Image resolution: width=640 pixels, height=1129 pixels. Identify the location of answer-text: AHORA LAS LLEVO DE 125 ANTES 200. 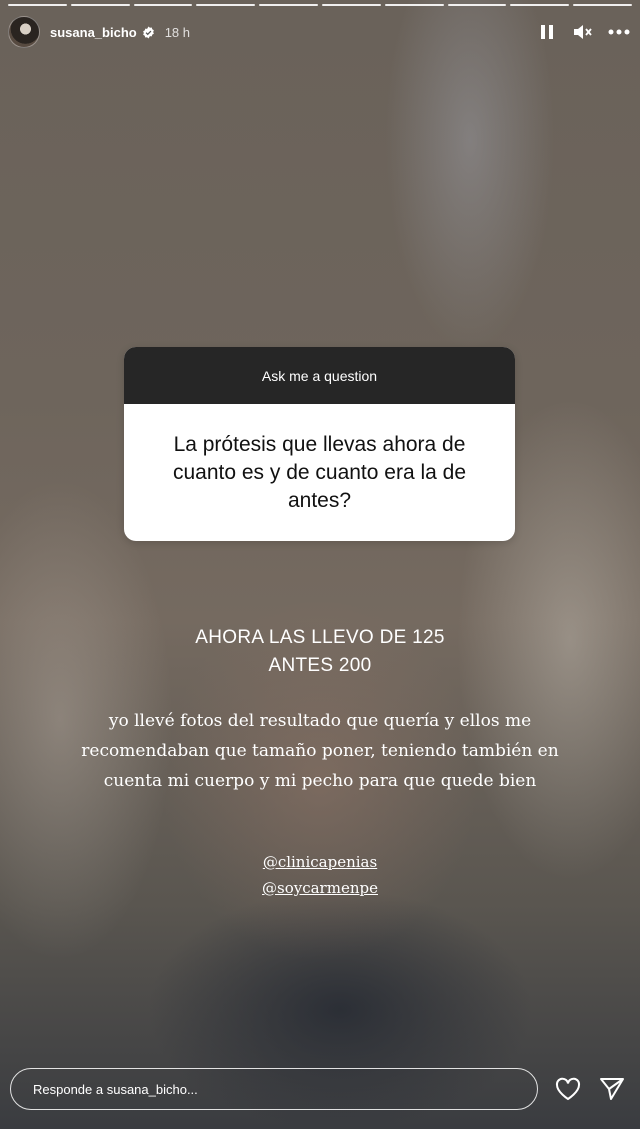
(320, 652).